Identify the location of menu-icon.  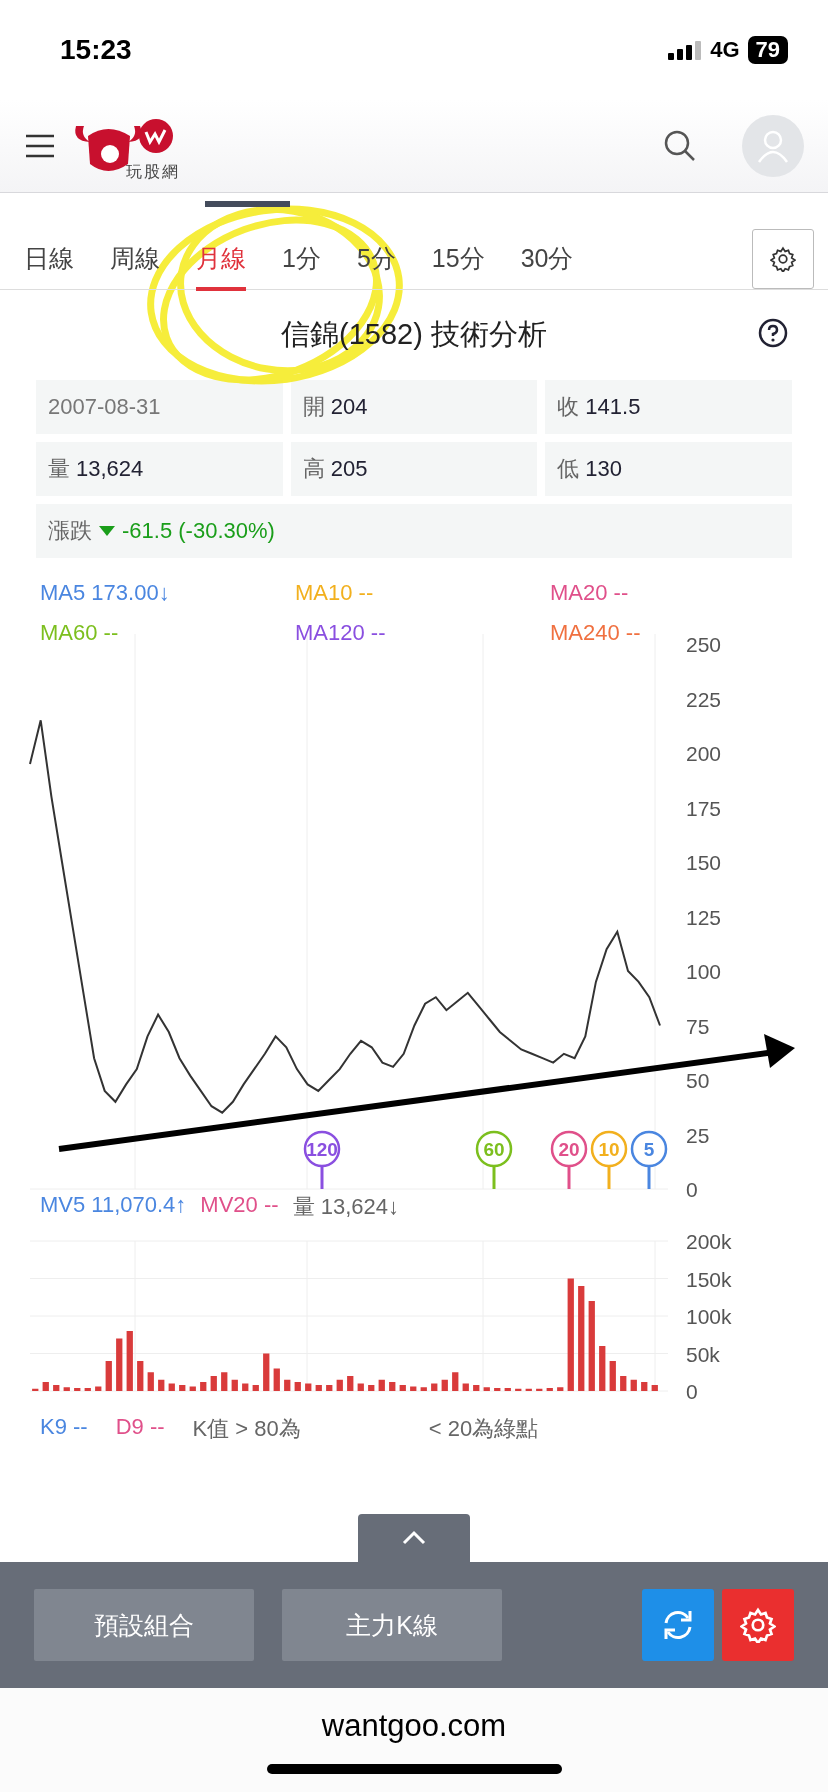
(40, 146).